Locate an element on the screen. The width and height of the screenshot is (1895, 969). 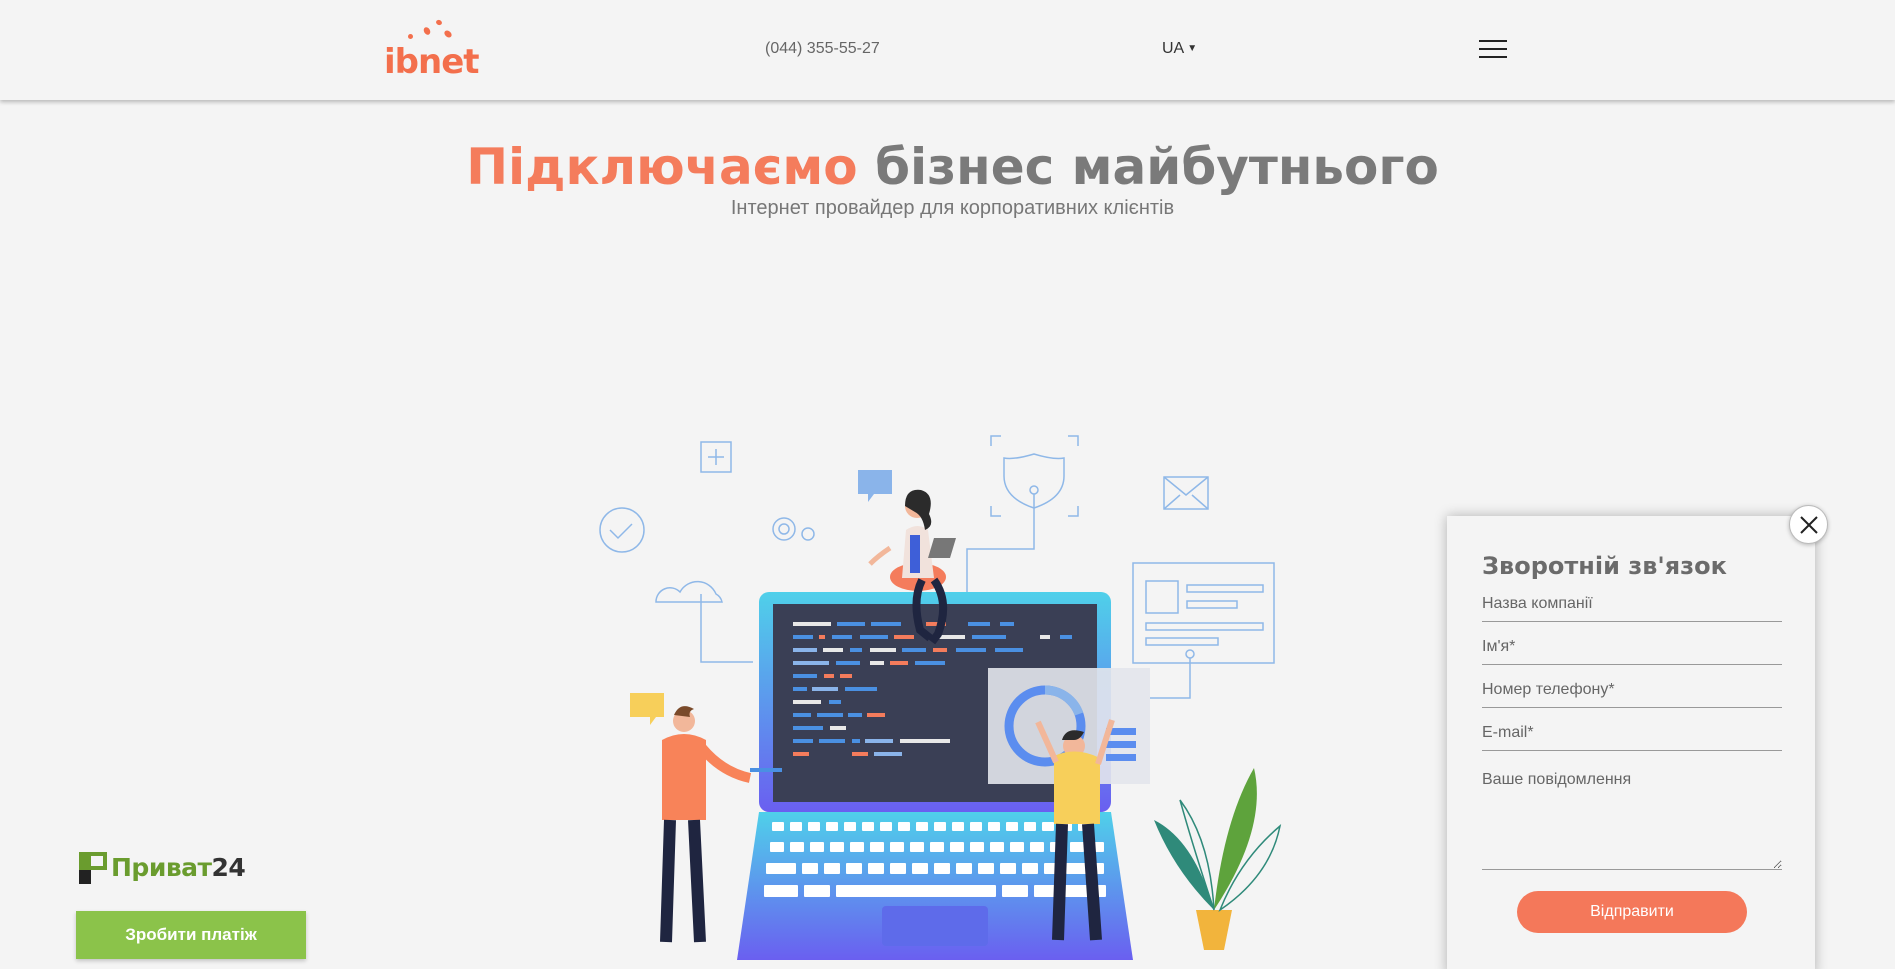
hero-title: Підключаємо бізнес майбутнього is located at coordinates (947, 167).